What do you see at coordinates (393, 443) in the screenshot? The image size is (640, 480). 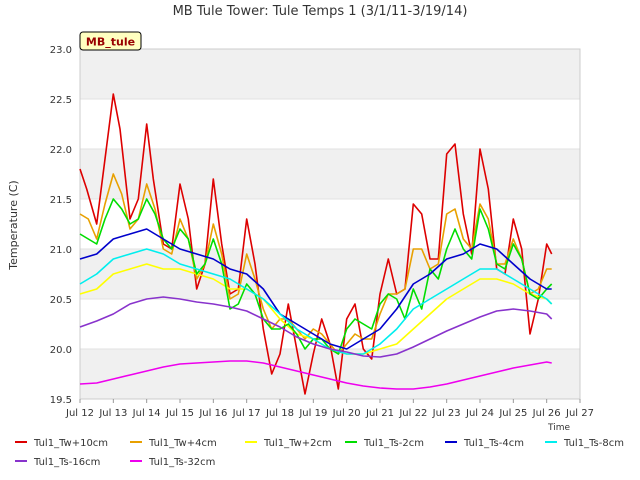 I see `legend-label: Tul1_Ts-2cm` at bounding box center [393, 443].